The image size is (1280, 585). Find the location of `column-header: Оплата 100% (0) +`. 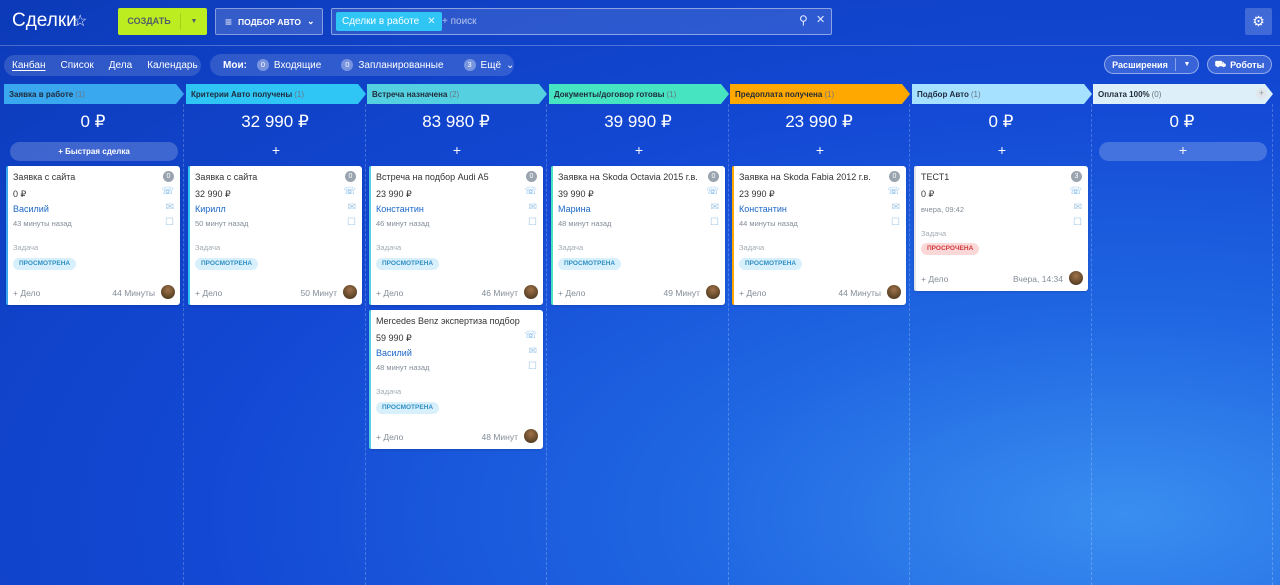

column-header: Оплата 100% (0) + is located at coordinates (1183, 94).